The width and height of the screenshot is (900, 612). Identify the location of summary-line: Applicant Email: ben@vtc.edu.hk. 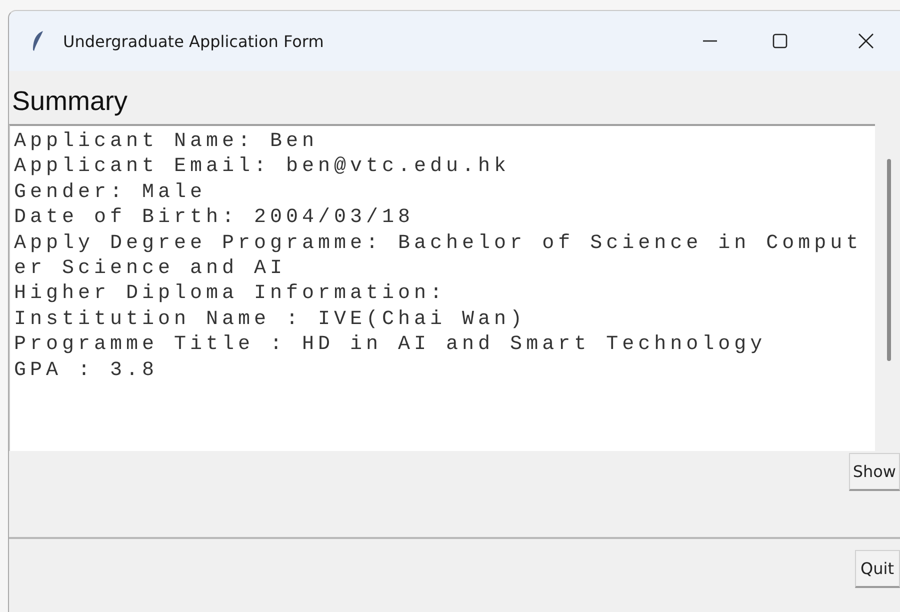
(262, 167).